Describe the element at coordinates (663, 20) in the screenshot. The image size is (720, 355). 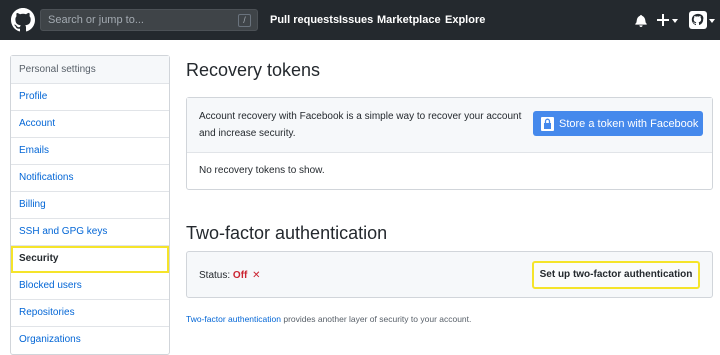
I see `plus-icon` at that location.